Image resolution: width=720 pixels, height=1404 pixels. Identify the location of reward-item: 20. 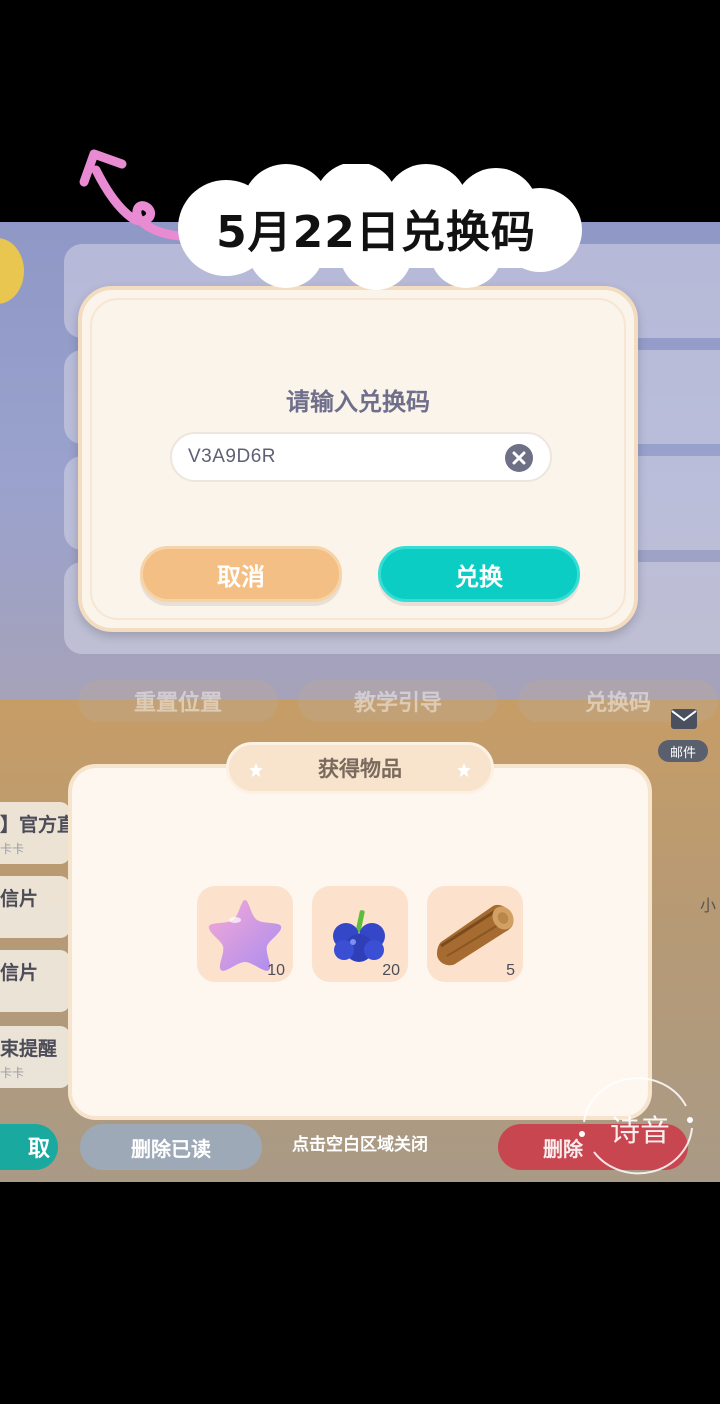
(360, 934).